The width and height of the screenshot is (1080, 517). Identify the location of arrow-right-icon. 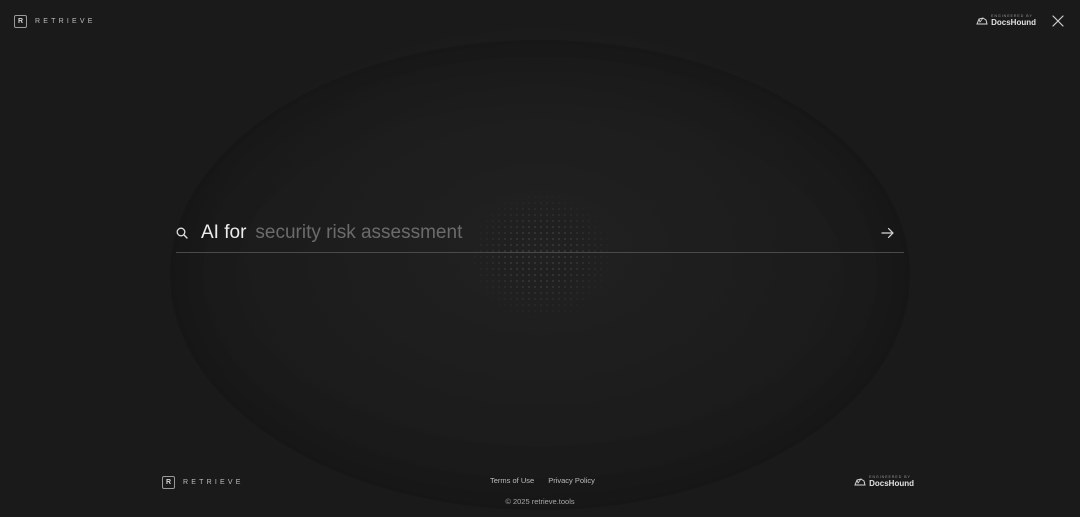
(887, 233).